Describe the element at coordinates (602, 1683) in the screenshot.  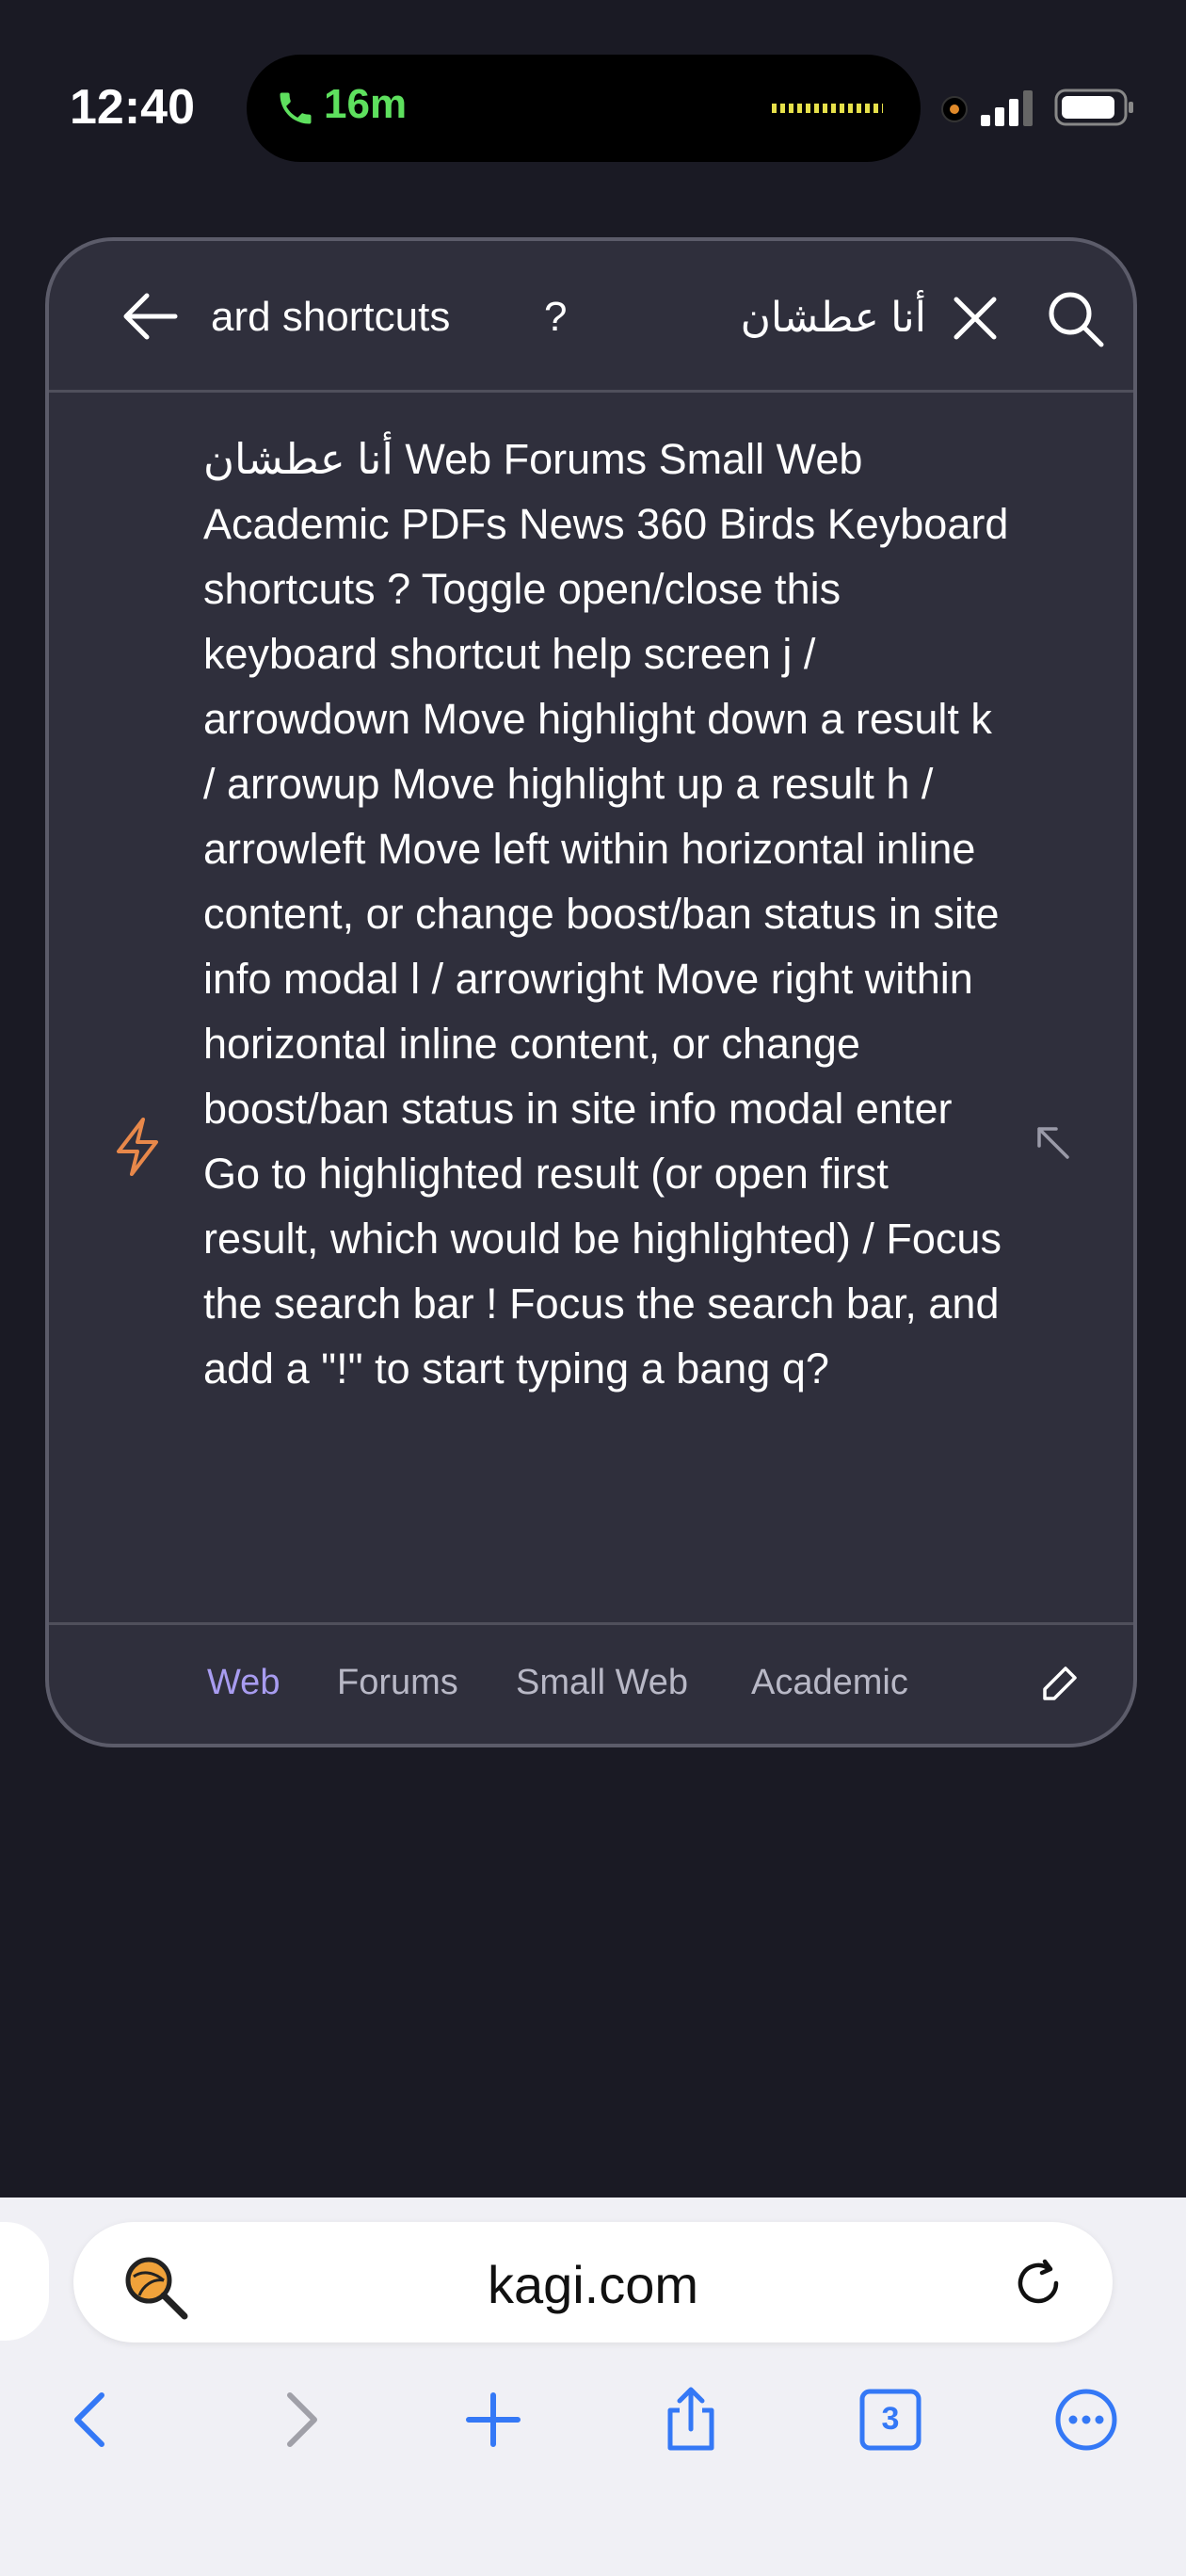
I see `tab-small-web: Small Web` at that location.